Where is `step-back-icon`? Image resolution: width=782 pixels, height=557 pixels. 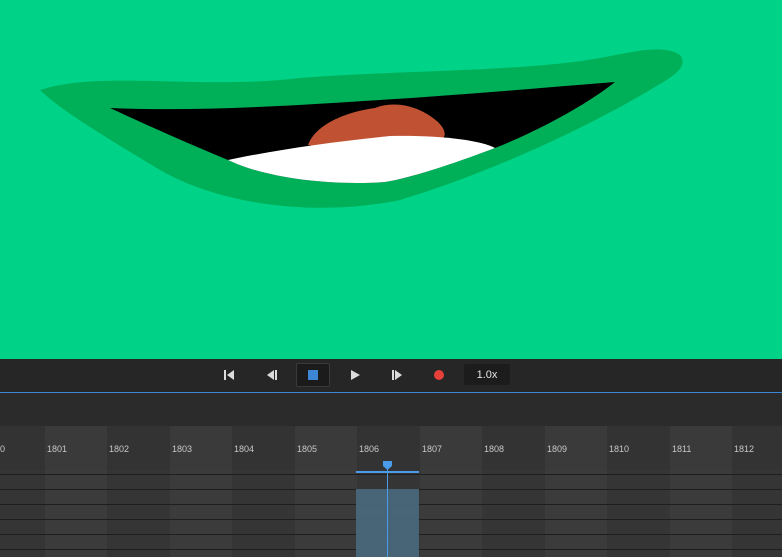
step-back-icon is located at coordinates (272, 375).